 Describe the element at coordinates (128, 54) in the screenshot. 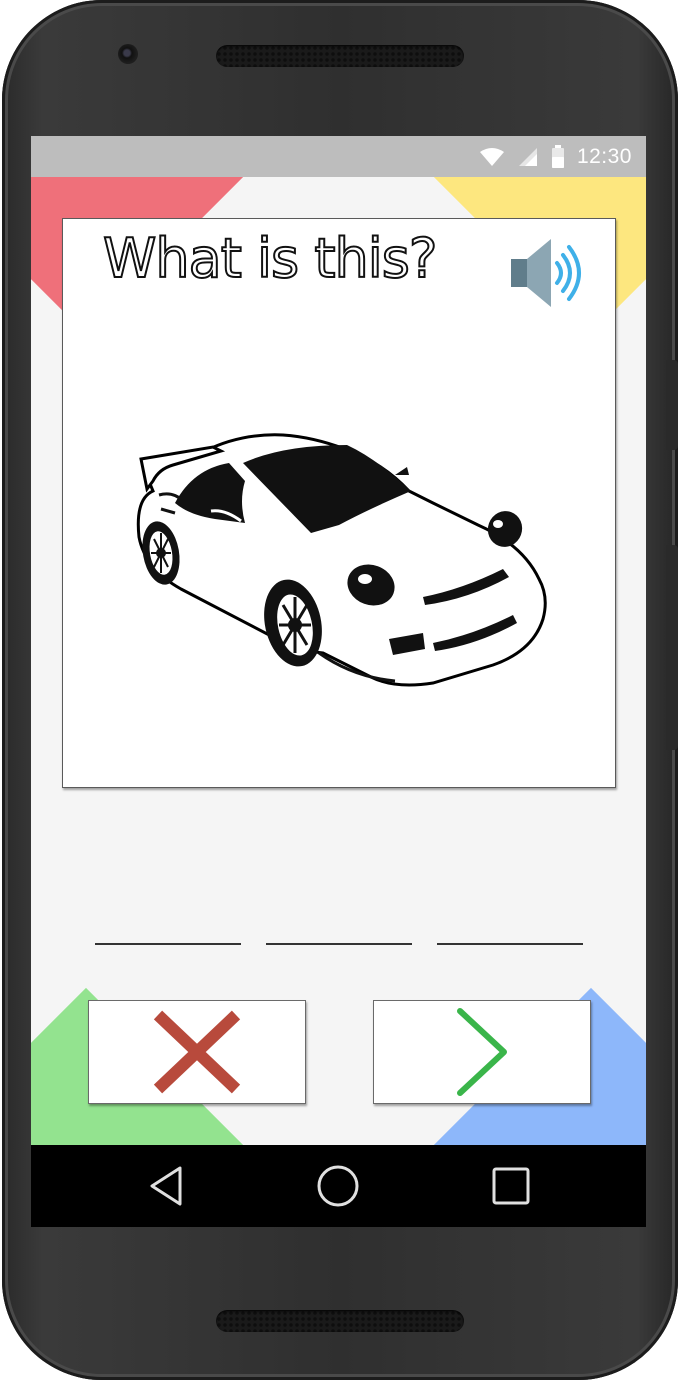

I see `front-camera` at that location.